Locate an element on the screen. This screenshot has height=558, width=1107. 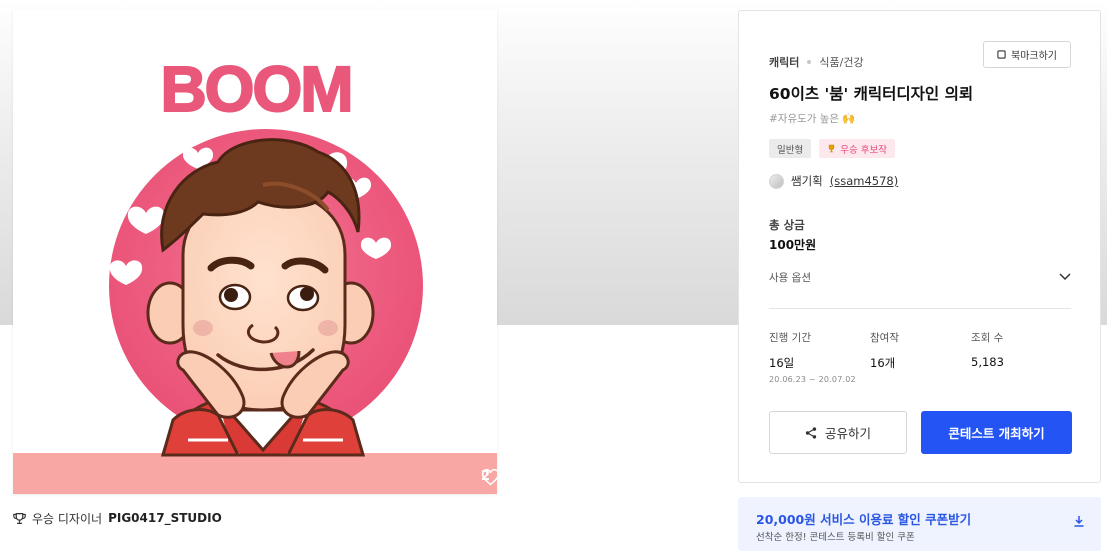
stat-period-value: 16일 is located at coordinates (782, 363).